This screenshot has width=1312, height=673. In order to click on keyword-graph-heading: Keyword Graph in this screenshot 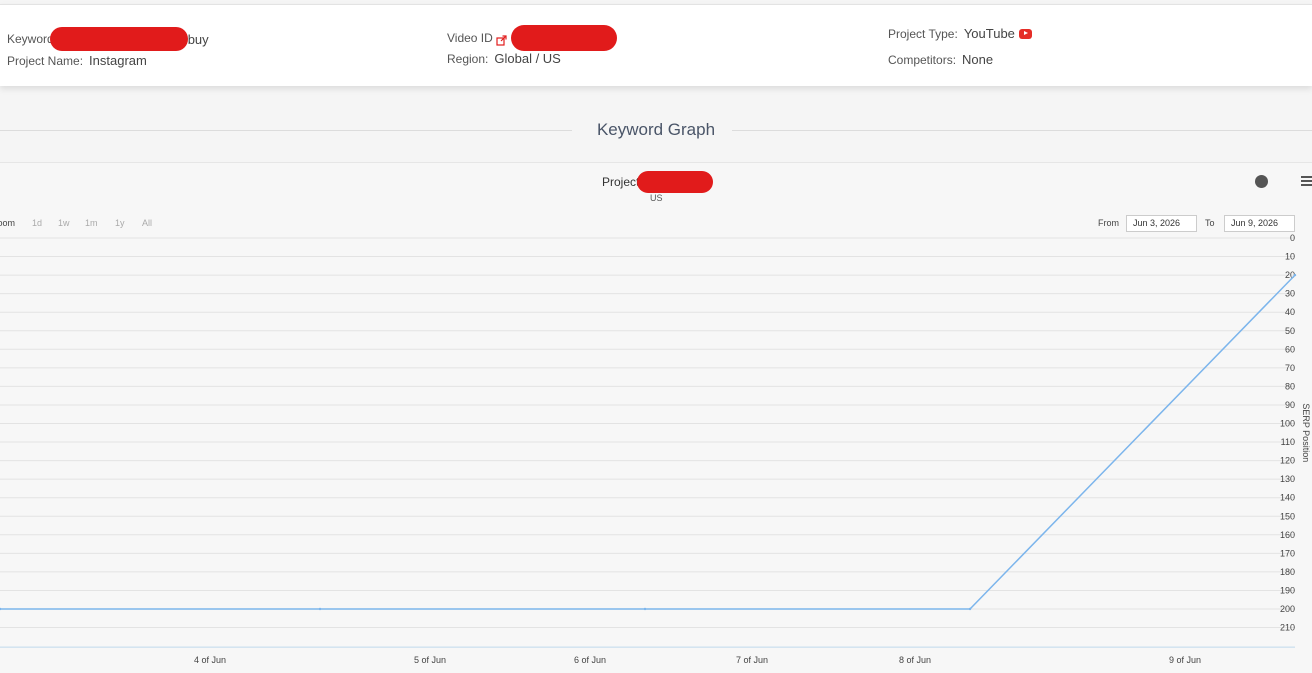, I will do `click(656, 130)`.